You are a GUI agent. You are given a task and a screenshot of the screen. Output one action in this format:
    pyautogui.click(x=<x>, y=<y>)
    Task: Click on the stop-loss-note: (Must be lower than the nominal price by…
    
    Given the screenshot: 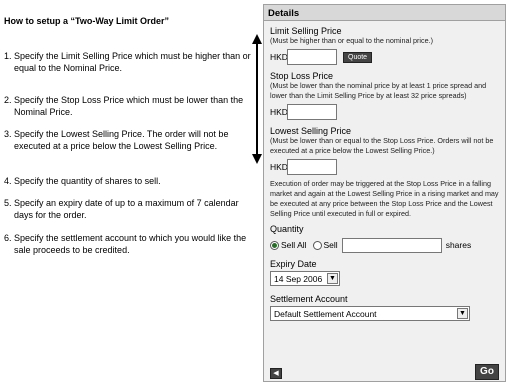 What is the action you would take?
    pyautogui.click(x=378, y=90)
    